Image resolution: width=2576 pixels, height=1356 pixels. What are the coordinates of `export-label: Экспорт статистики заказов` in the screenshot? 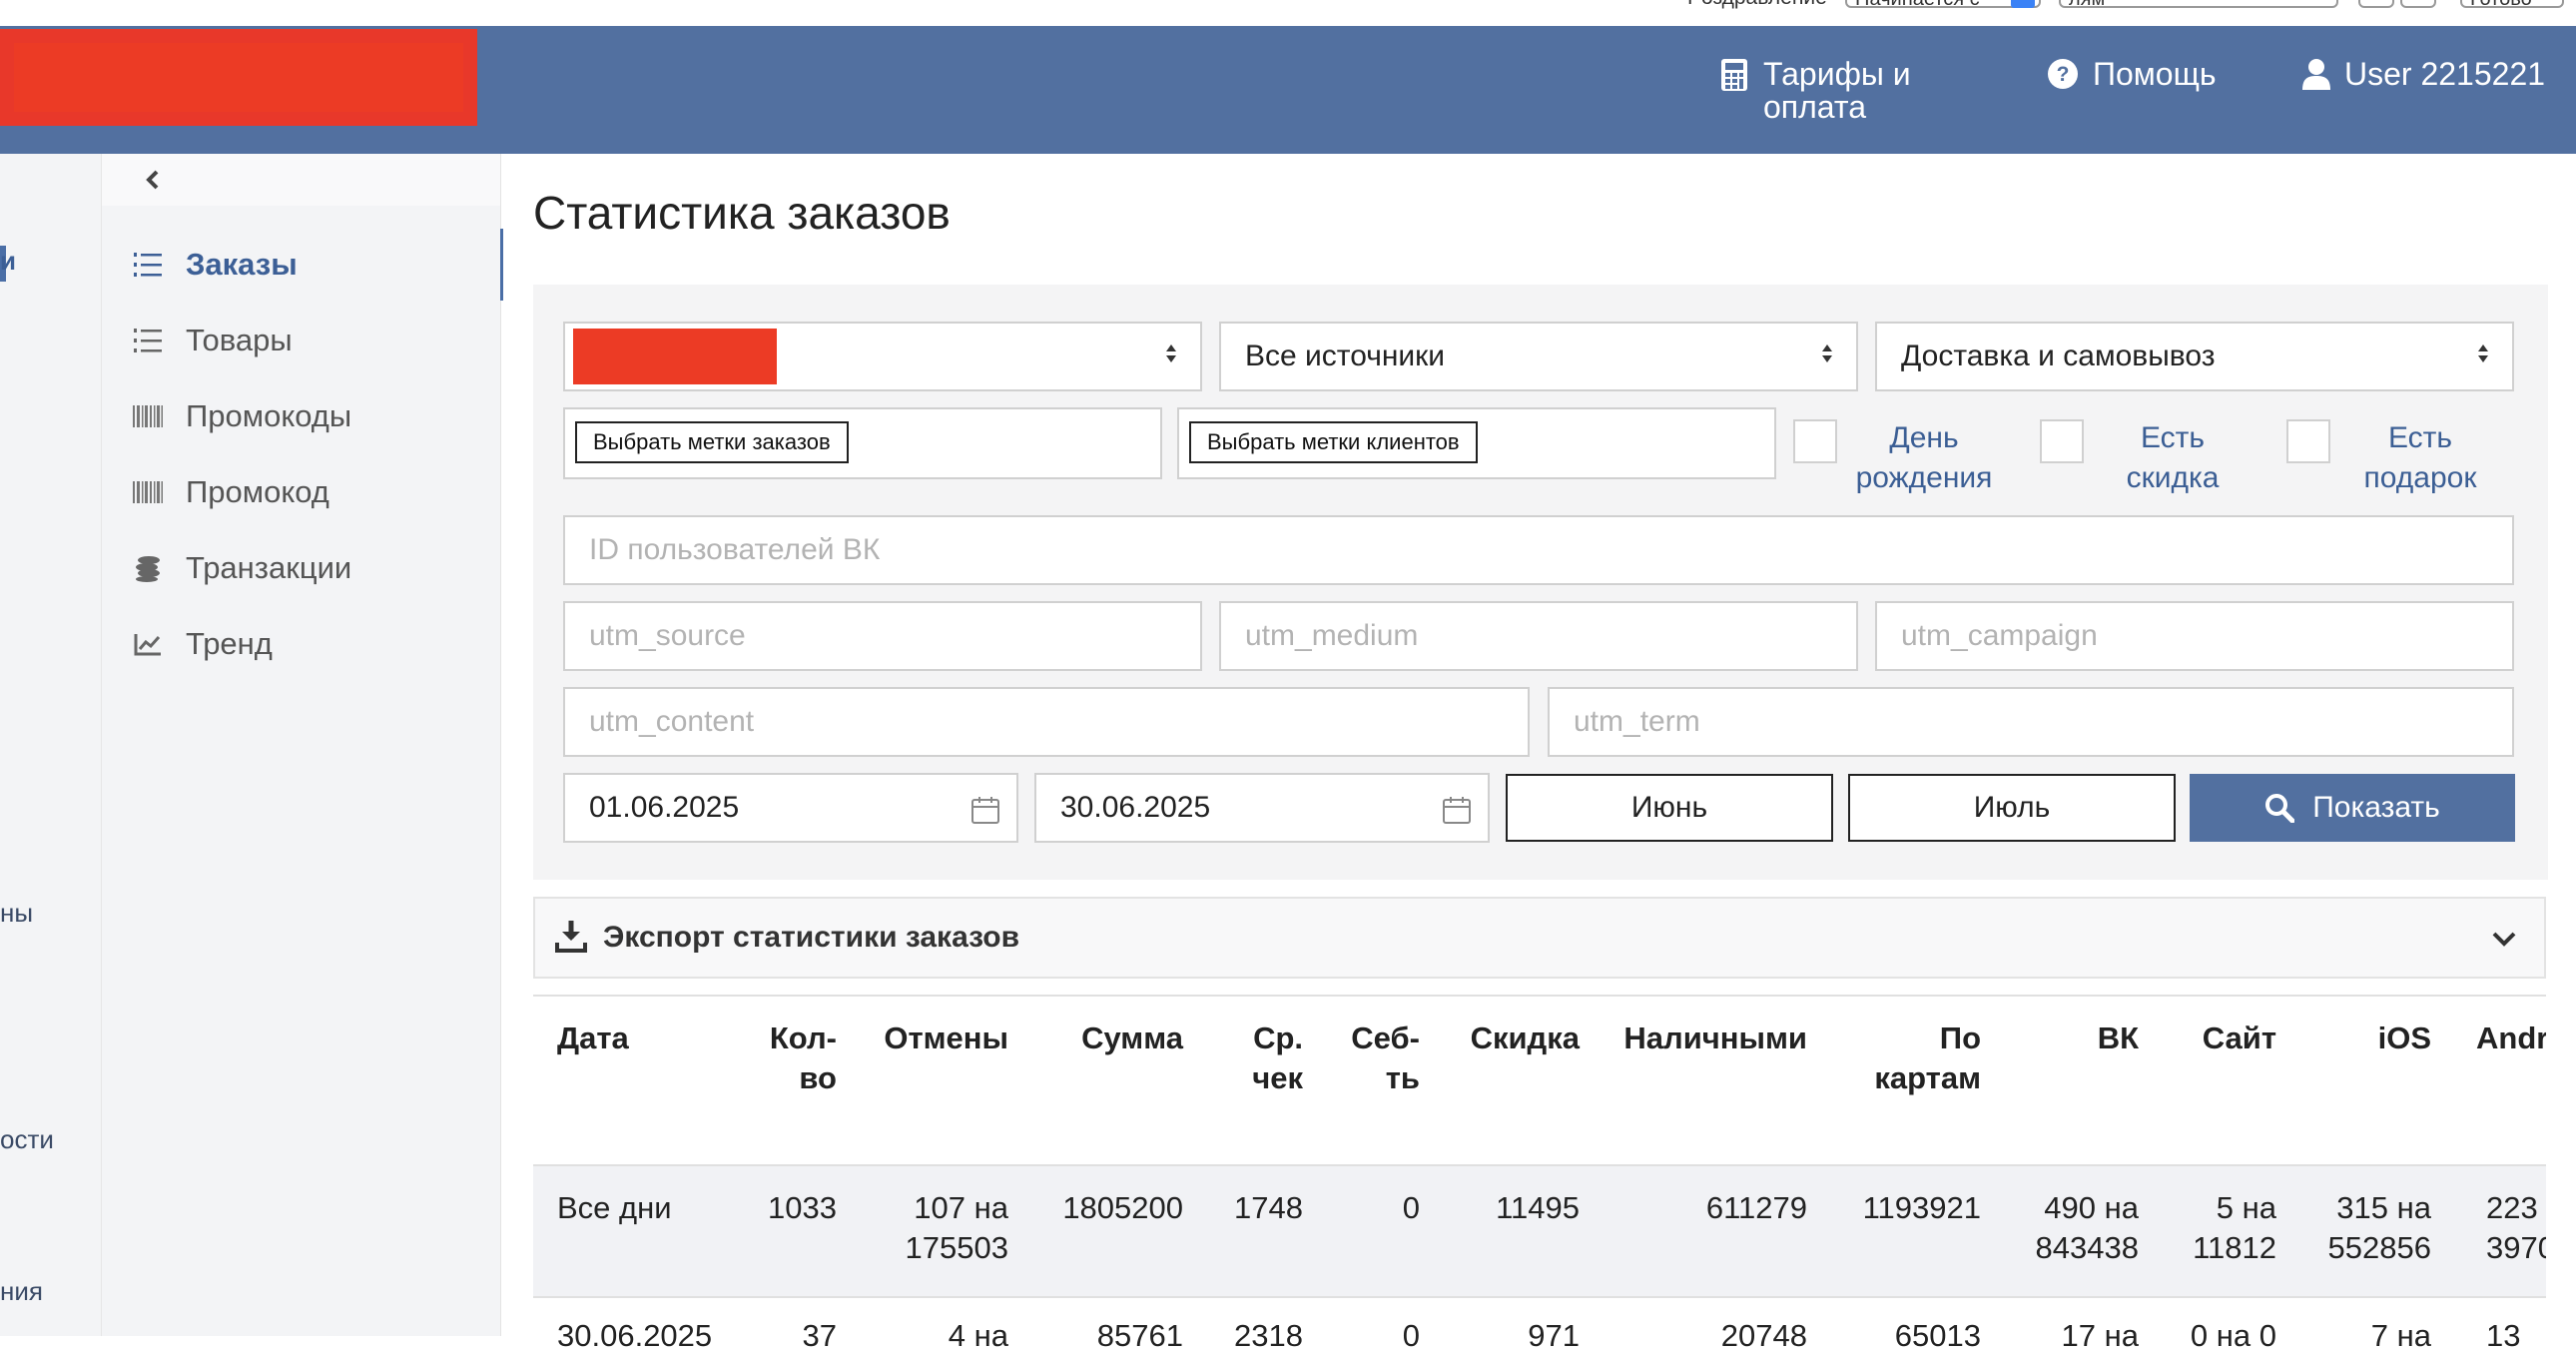 It's located at (811, 937).